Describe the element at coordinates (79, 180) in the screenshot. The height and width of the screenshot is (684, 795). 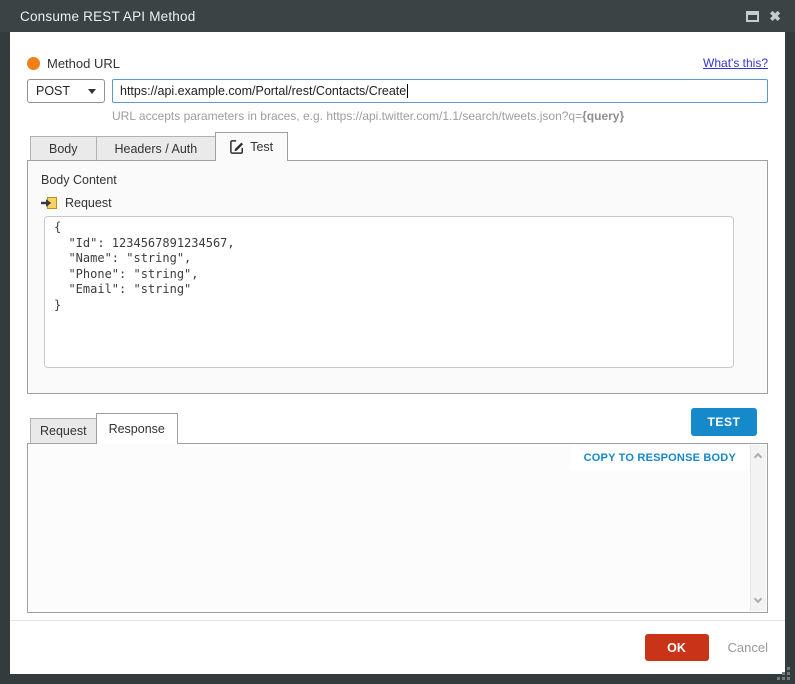
I see `body-content-label: Body Content` at that location.